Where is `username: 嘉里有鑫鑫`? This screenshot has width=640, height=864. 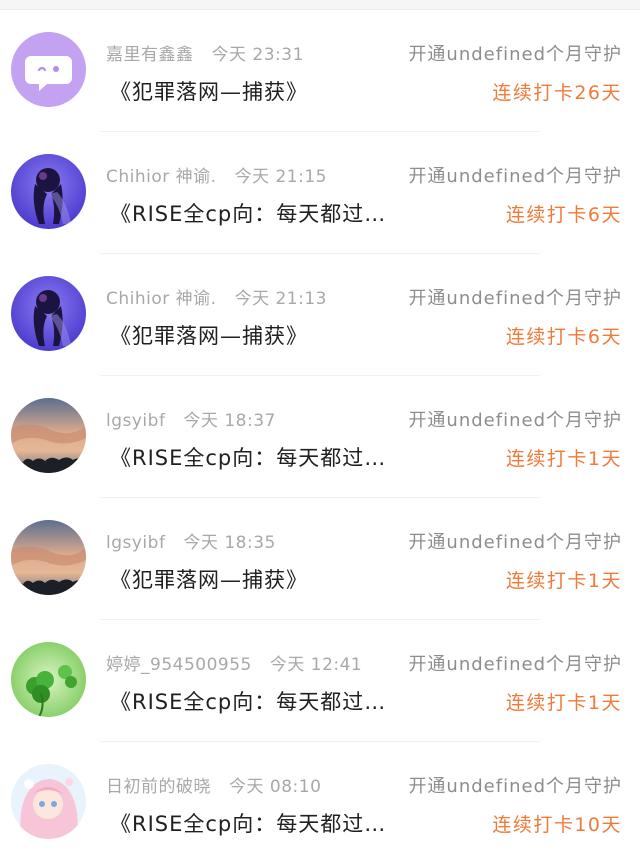
username: 嘉里有鑫鑫 is located at coordinates (150, 55).